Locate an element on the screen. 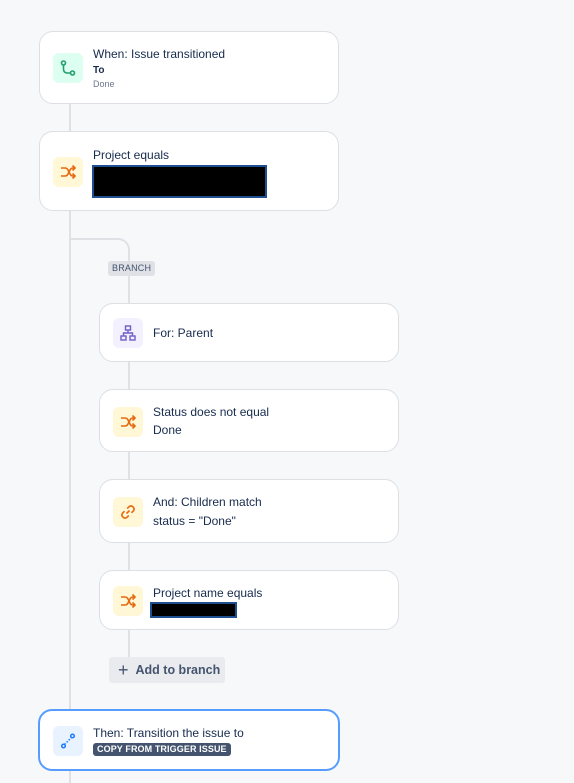 Image resolution: width=574 pixels, height=783 pixels. trigger-to-value: Done is located at coordinates (104, 84).